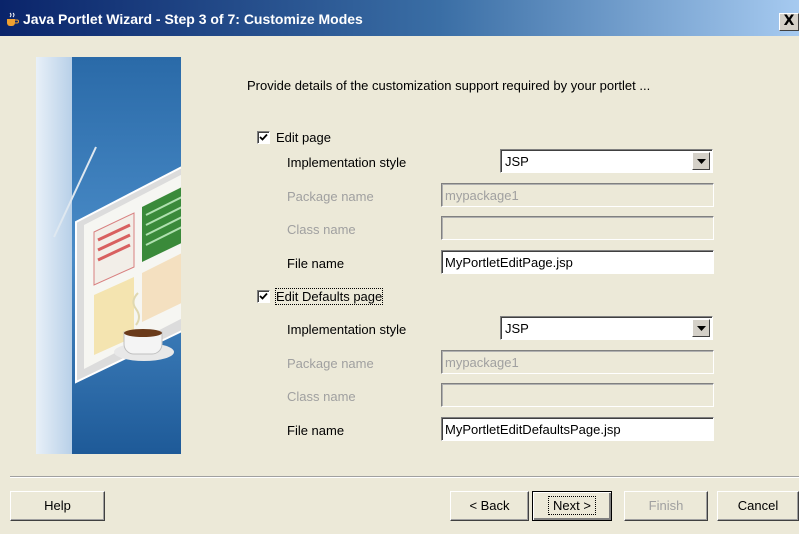  I want to click on defaults-package-name-field: mypackage1, so click(577, 362).